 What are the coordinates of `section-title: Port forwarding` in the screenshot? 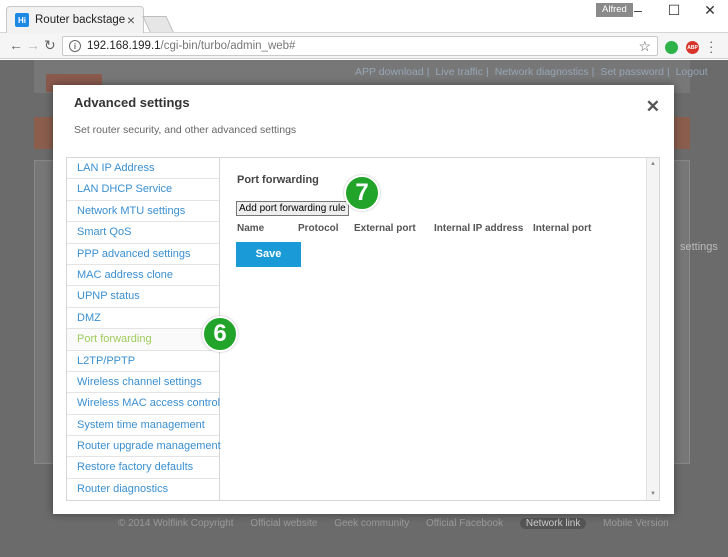 It's located at (278, 180).